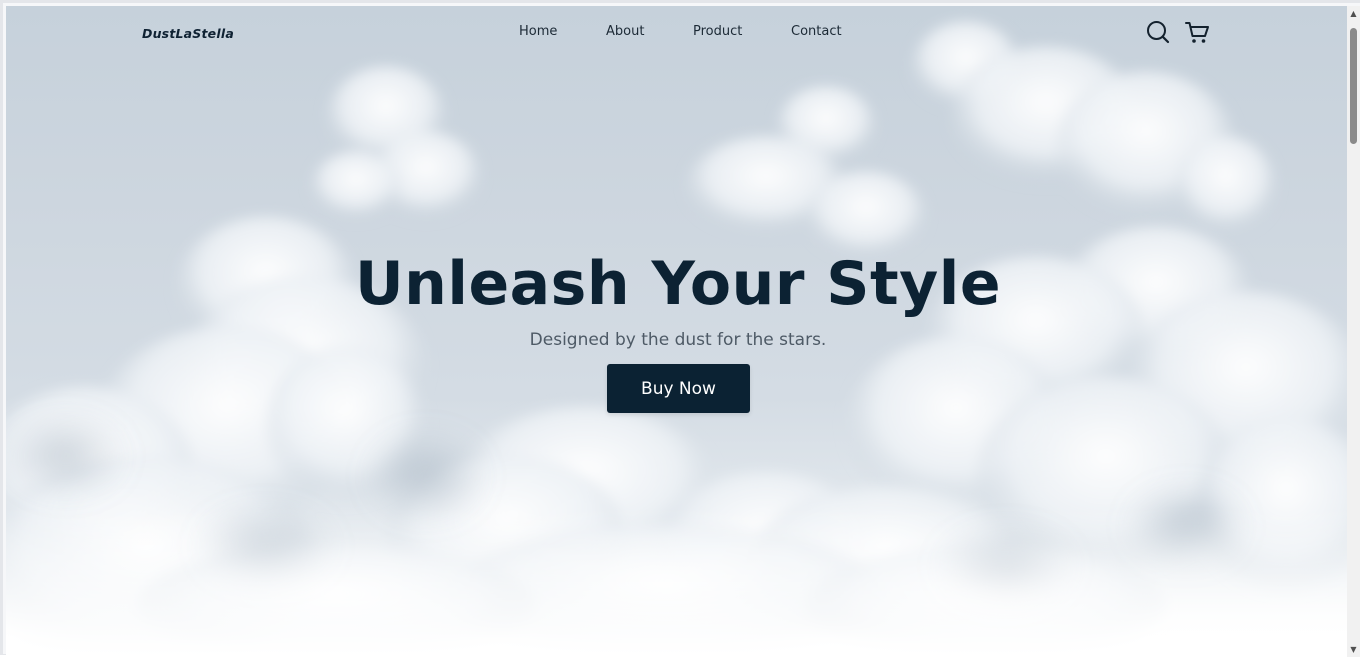 Image resolution: width=1360 pixels, height=657 pixels. Describe the element at coordinates (1353, 86) in the screenshot. I see `scrollbar-thumb` at that location.